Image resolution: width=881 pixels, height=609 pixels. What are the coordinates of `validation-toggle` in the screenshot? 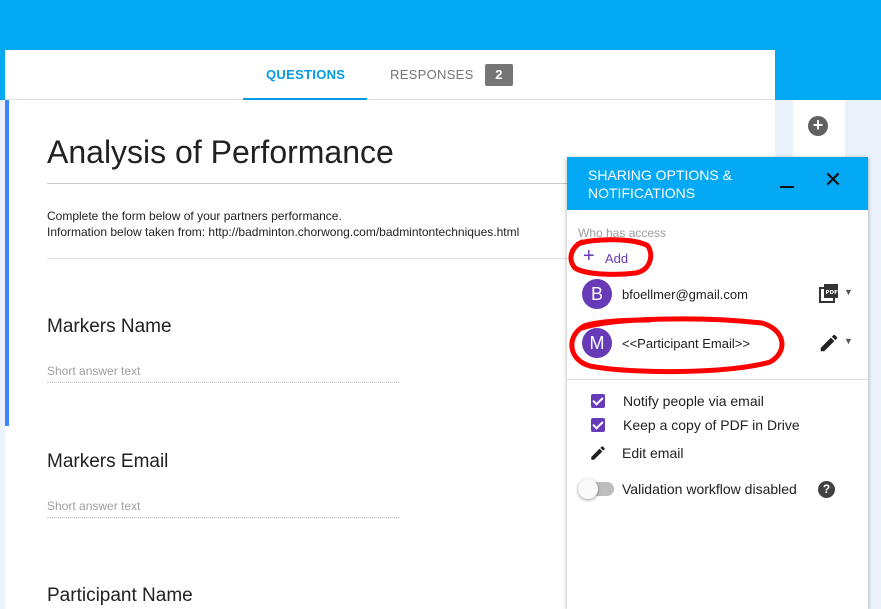 It's located at (596, 489).